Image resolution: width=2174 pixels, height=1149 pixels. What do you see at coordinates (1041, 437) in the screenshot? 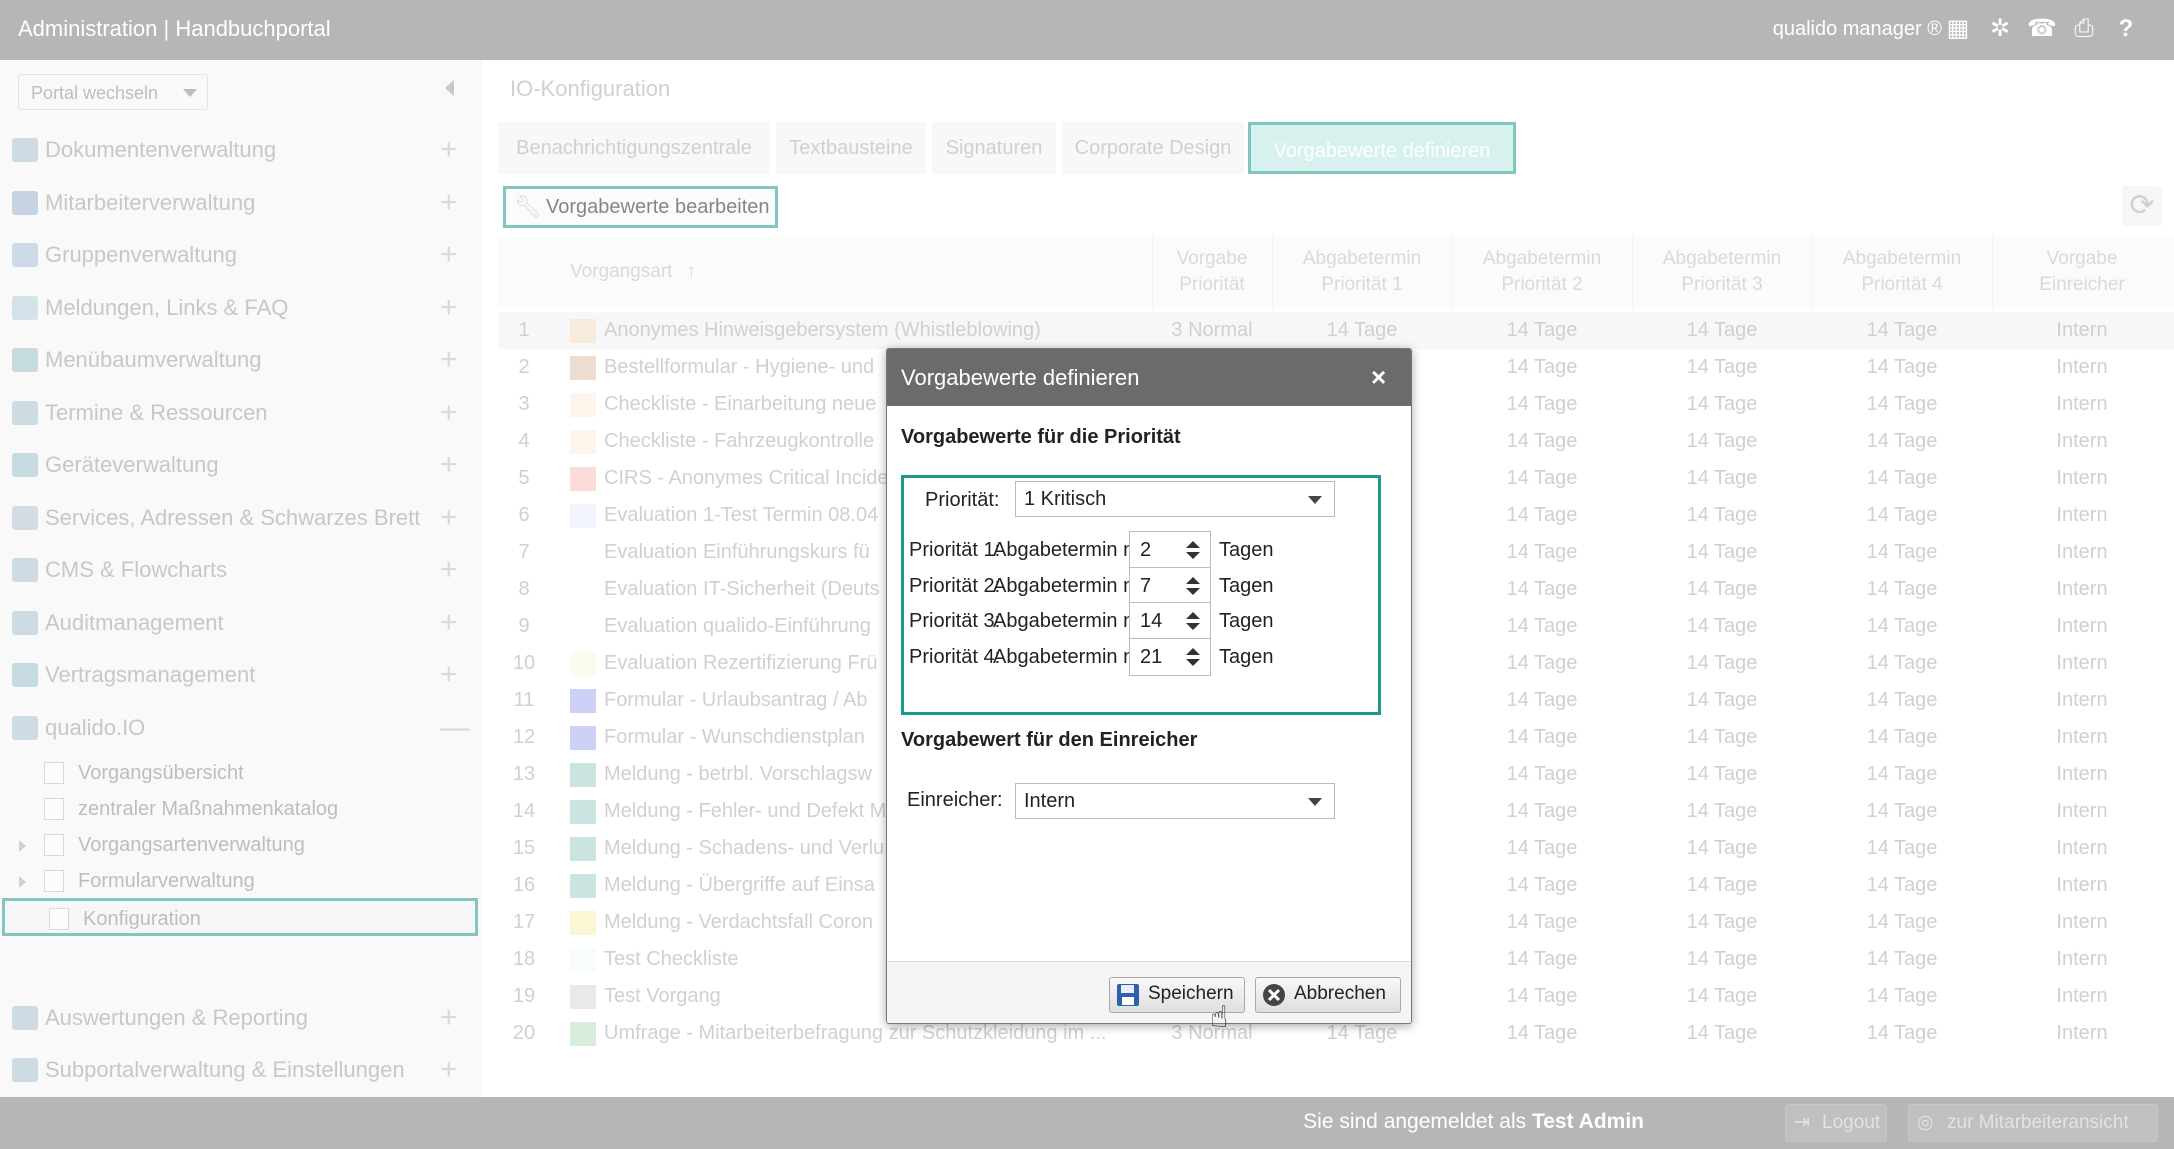
I see `priority-section-title: Vorgabewerte für die Priorität` at bounding box center [1041, 437].